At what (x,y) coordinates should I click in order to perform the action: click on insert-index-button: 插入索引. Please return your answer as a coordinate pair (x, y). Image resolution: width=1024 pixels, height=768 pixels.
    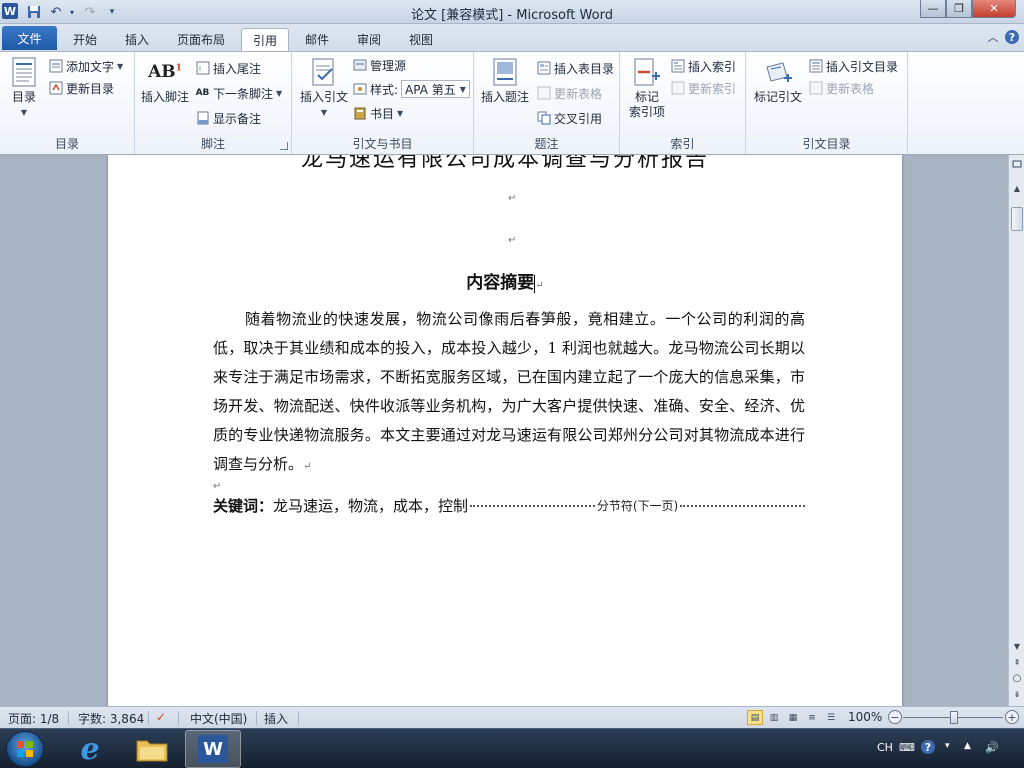
    Looking at the image, I should click on (703, 66).